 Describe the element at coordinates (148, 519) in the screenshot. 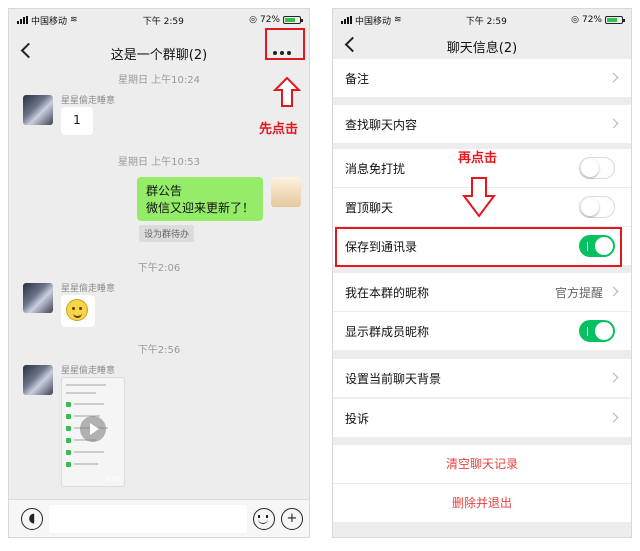

I see `message-input` at that location.